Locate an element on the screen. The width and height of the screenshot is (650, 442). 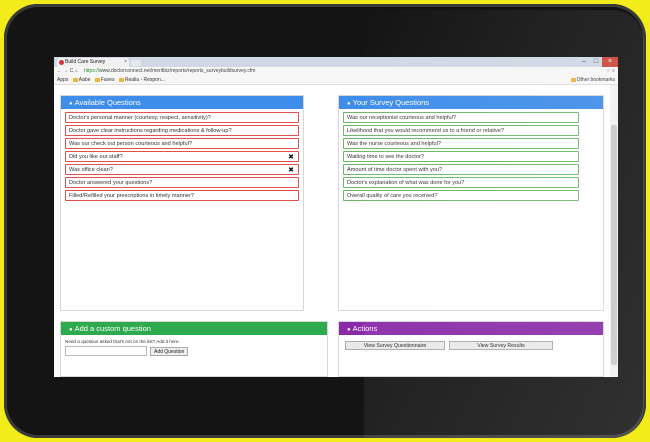
question-text: Doctor answered your questions? is located at coordinates (111, 183).